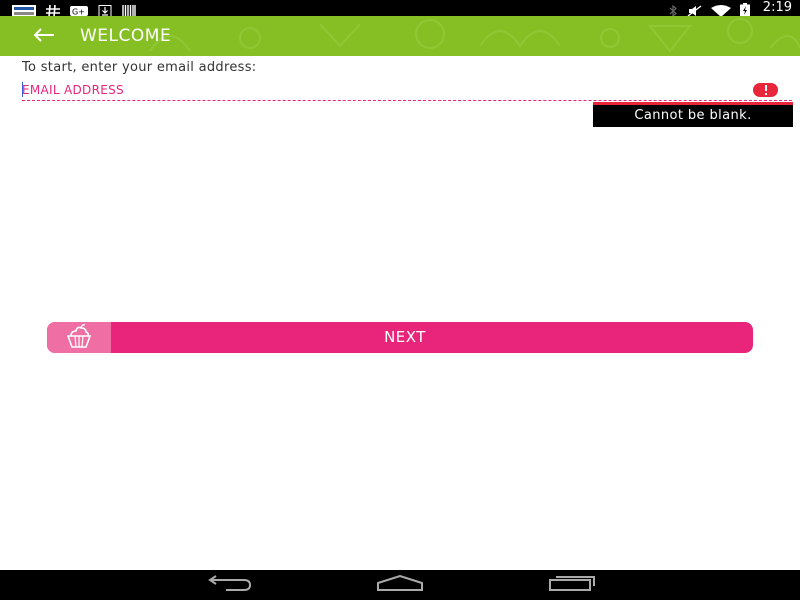  I want to click on back-nav-icon, so click(229, 585).